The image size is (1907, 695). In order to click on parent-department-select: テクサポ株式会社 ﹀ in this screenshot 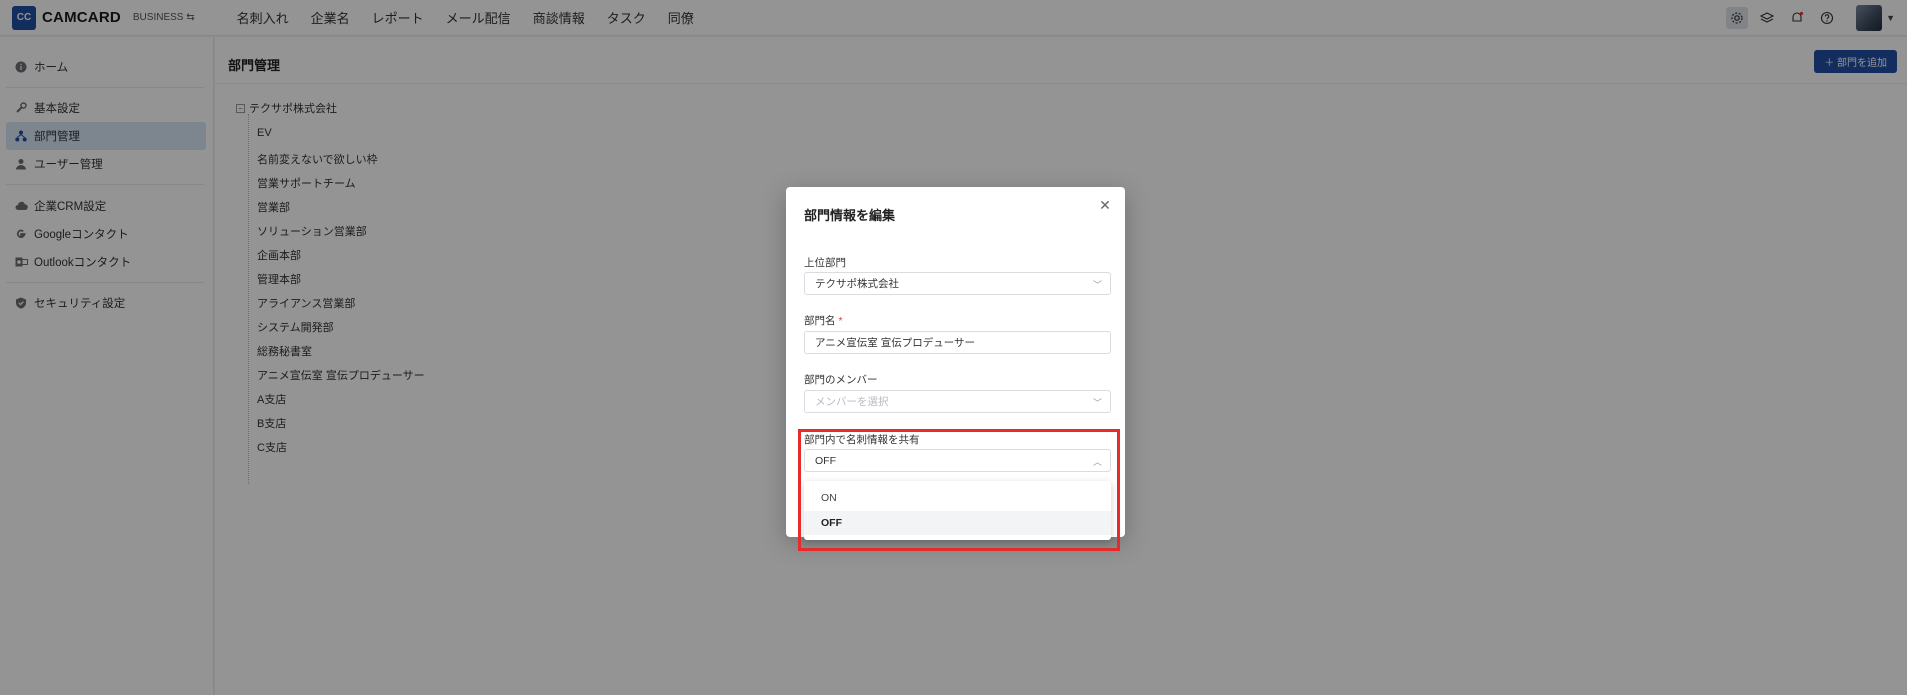, I will do `click(957, 283)`.